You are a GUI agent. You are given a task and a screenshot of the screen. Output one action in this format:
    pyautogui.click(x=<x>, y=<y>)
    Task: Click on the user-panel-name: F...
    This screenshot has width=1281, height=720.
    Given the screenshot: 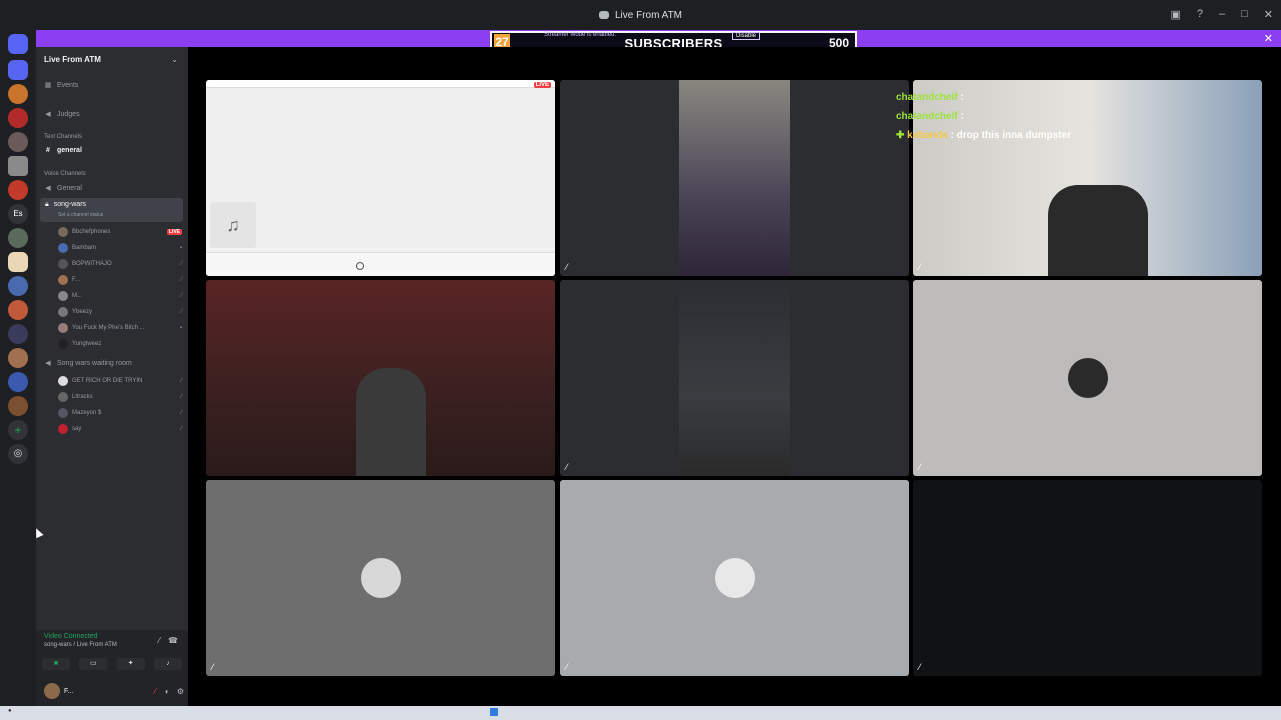 What is the action you would take?
    pyautogui.click(x=68, y=691)
    